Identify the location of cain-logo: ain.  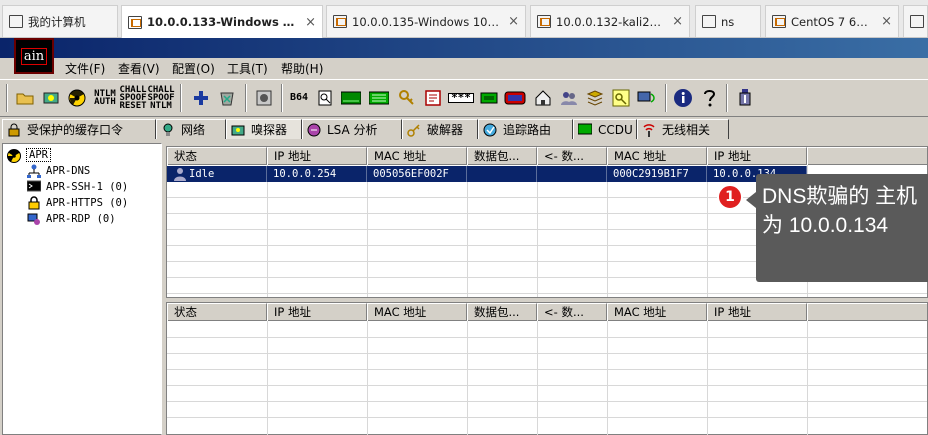
(34, 56).